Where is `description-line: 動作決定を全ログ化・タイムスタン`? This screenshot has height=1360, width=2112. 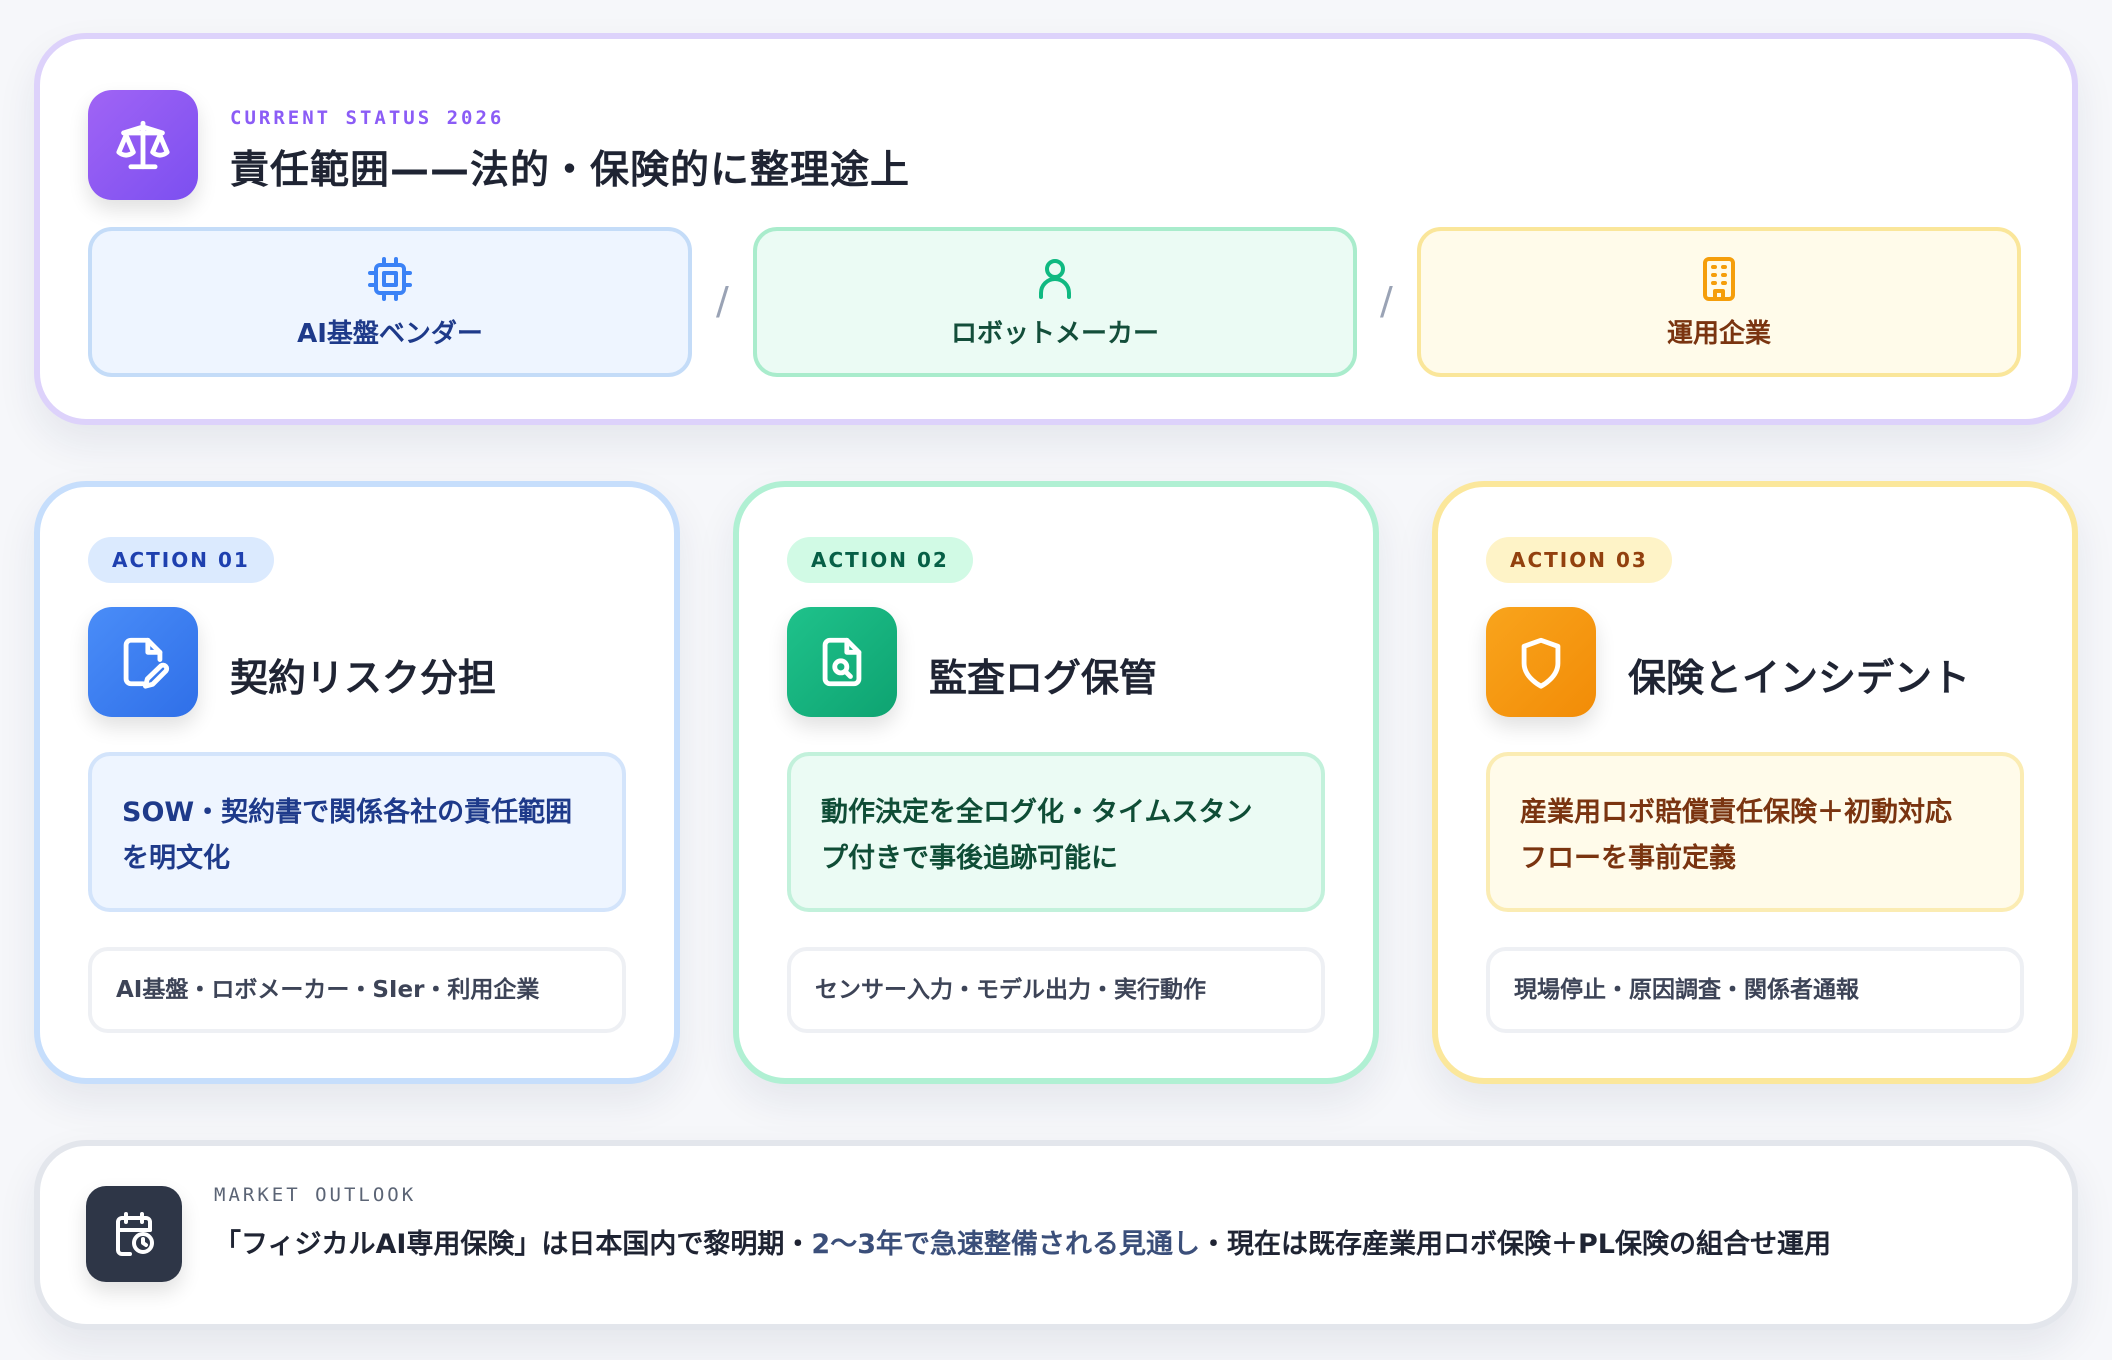 description-line: 動作決定を全ログ化・タイムスタン is located at coordinates (1037, 812).